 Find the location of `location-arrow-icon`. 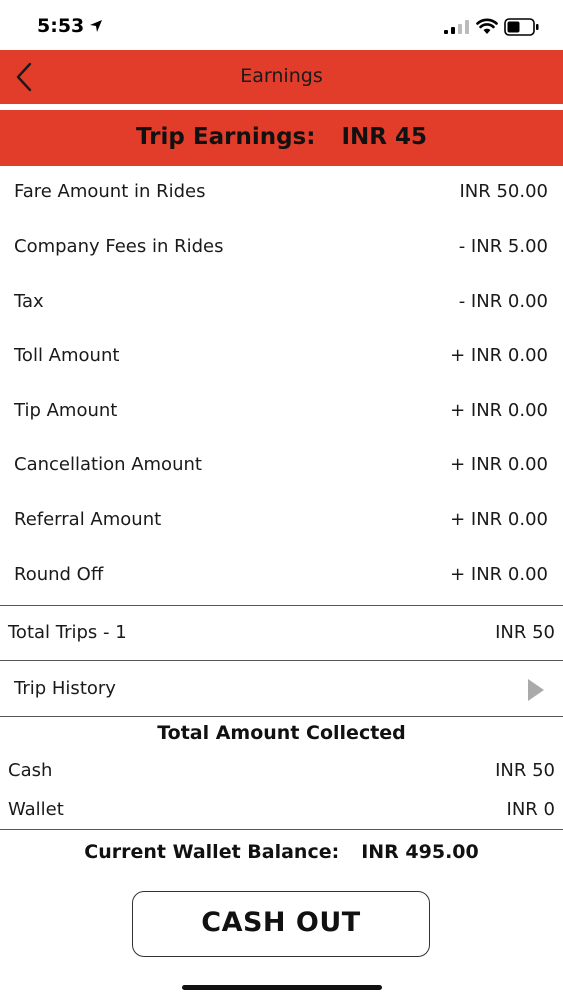

location-arrow-icon is located at coordinates (96, 26).